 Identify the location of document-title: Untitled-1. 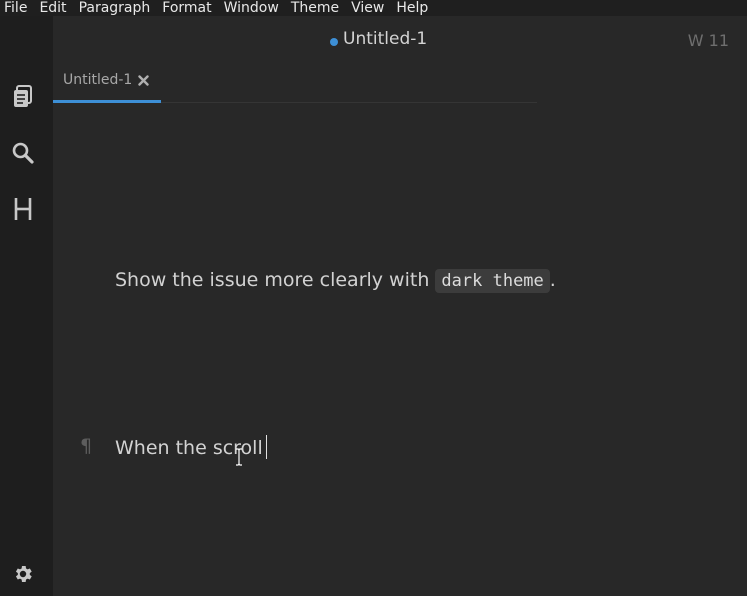
(385, 39).